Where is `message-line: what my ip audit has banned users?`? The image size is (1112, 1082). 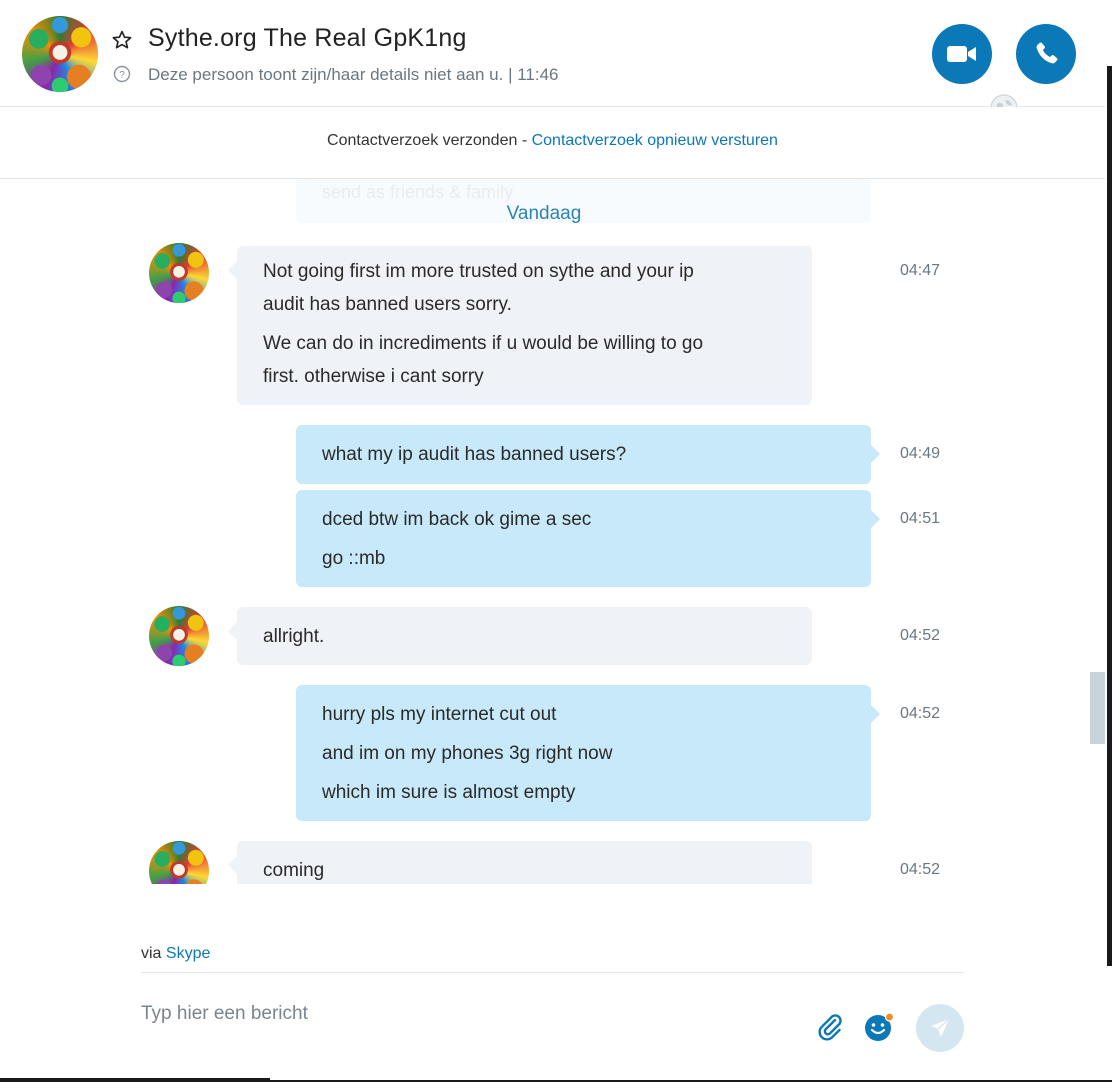 message-line: what my ip audit has banned users? is located at coordinates (474, 454).